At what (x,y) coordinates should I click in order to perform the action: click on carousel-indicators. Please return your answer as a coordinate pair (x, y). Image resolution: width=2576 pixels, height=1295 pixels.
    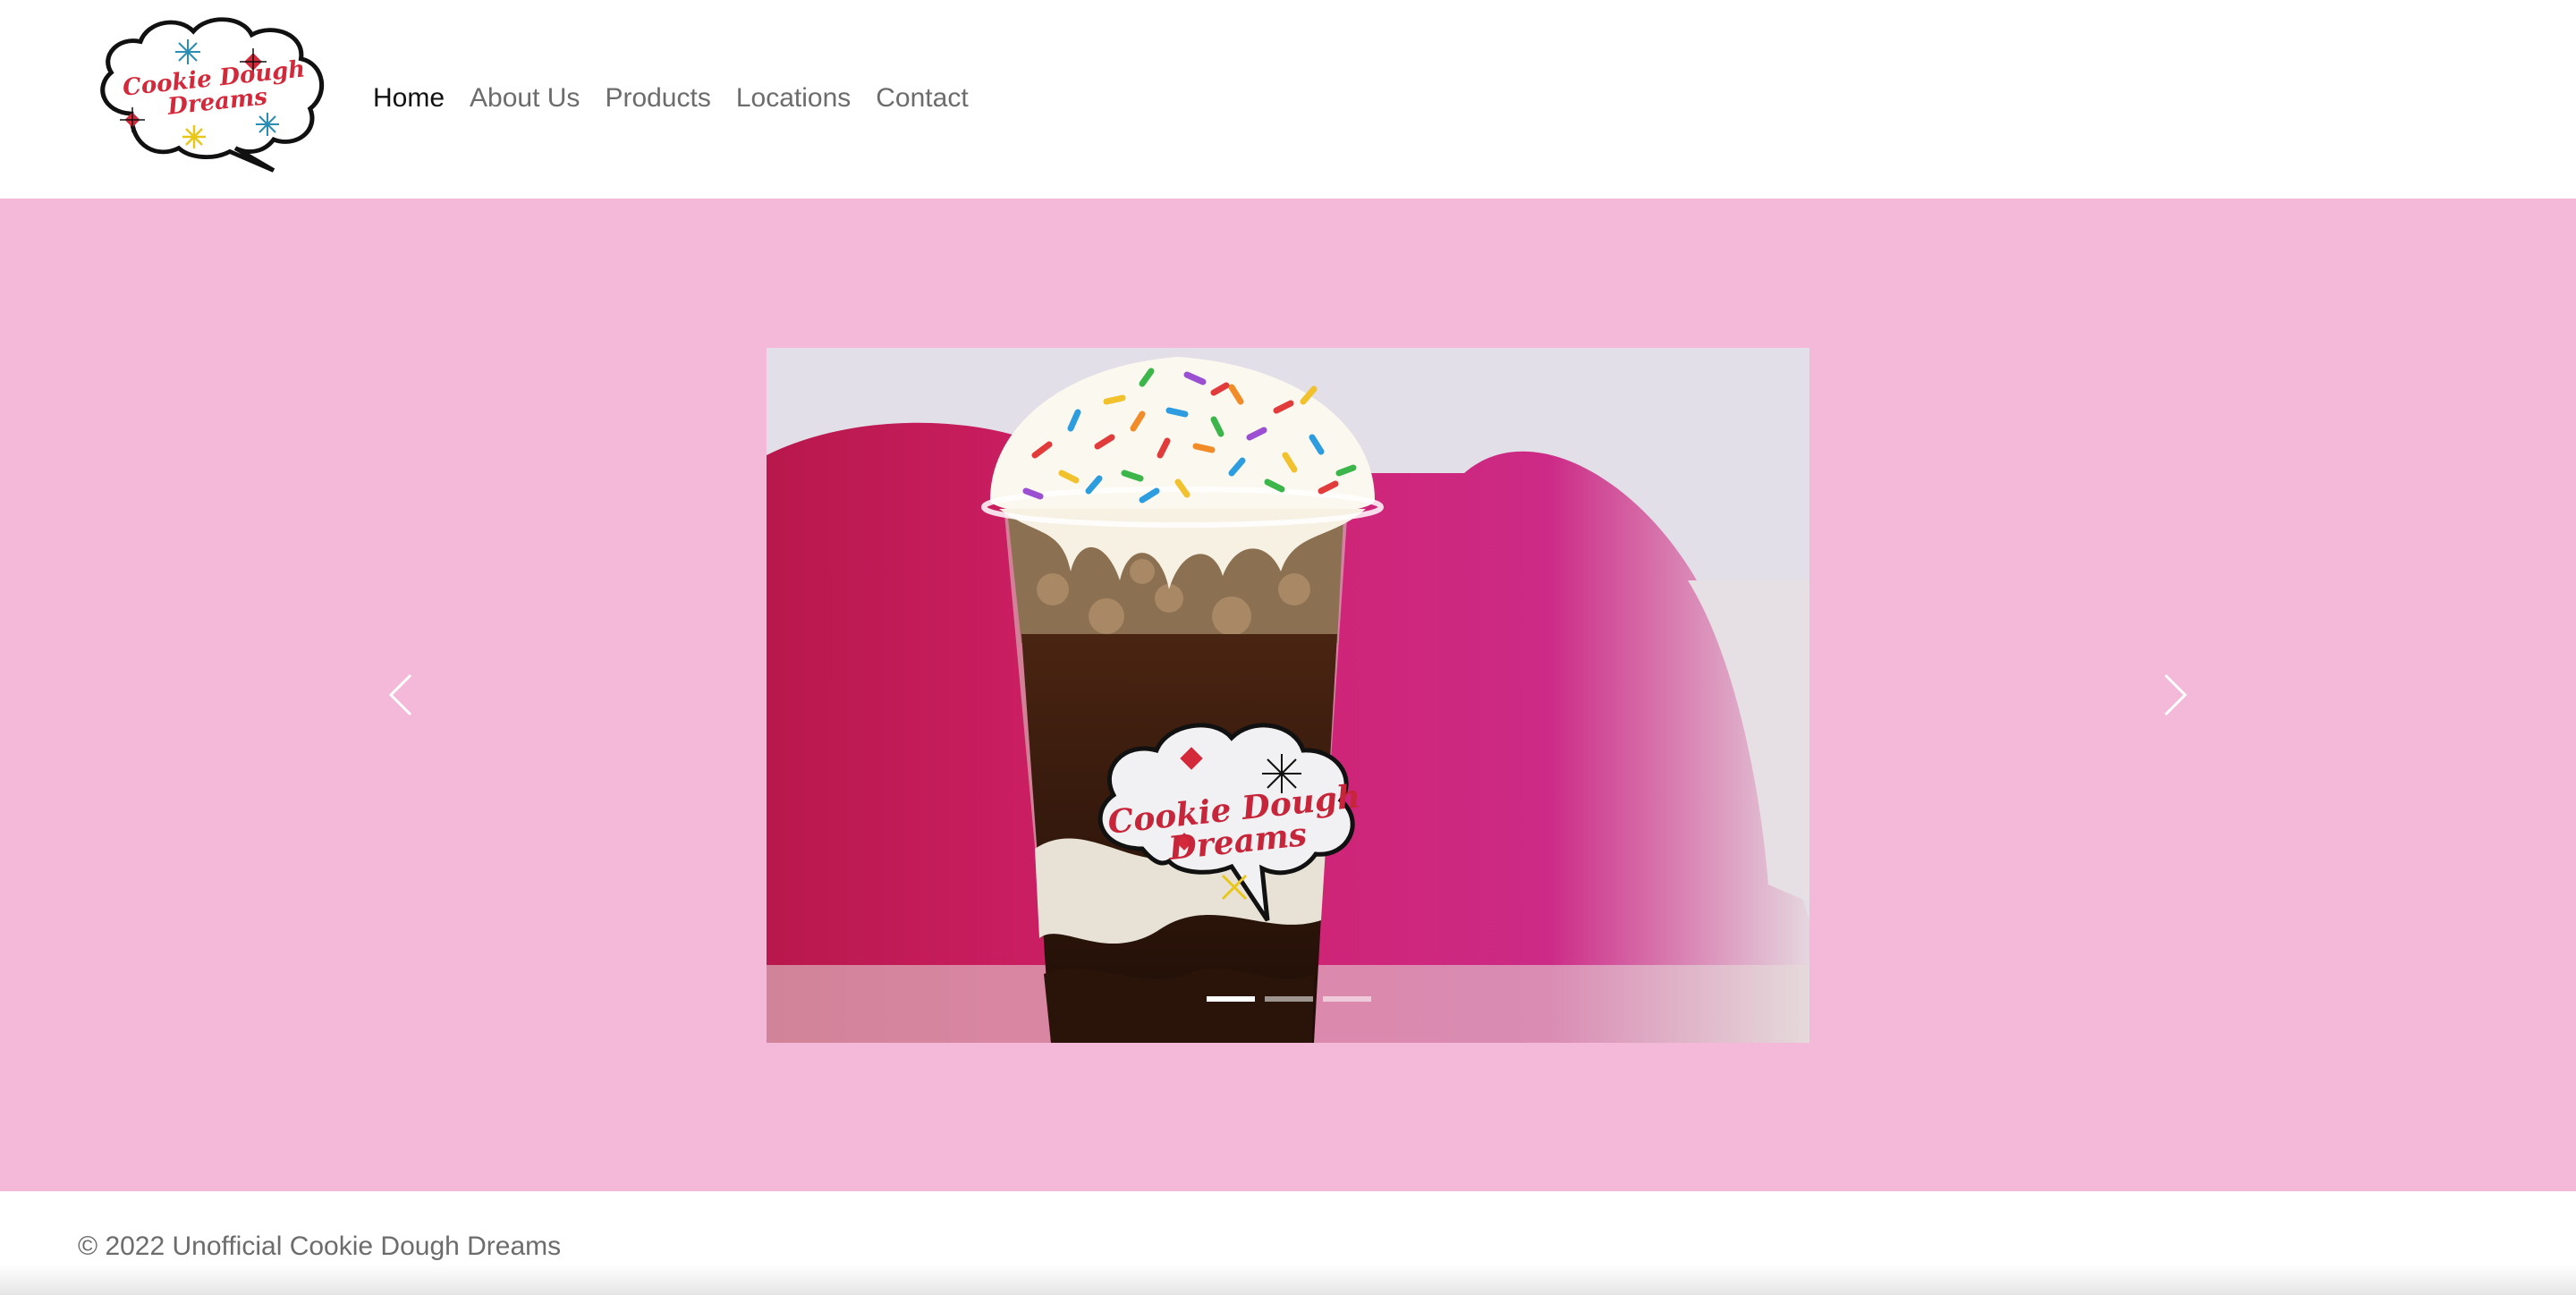
    Looking at the image, I should click on (1289, 999).